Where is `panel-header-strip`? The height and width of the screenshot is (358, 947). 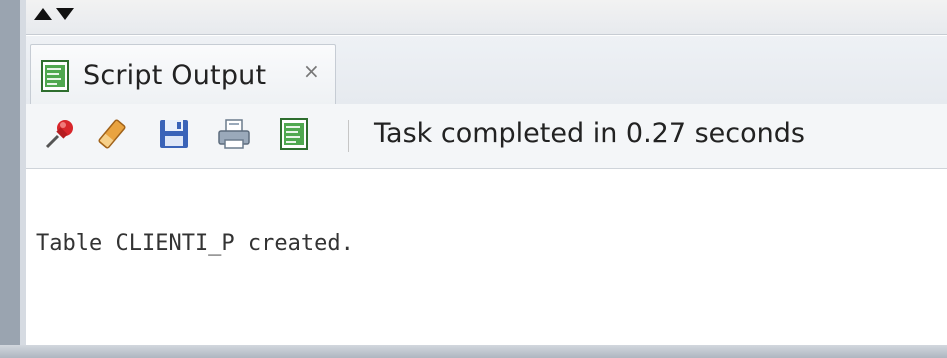
panel-header-strip is located at coordinates (473, 17).